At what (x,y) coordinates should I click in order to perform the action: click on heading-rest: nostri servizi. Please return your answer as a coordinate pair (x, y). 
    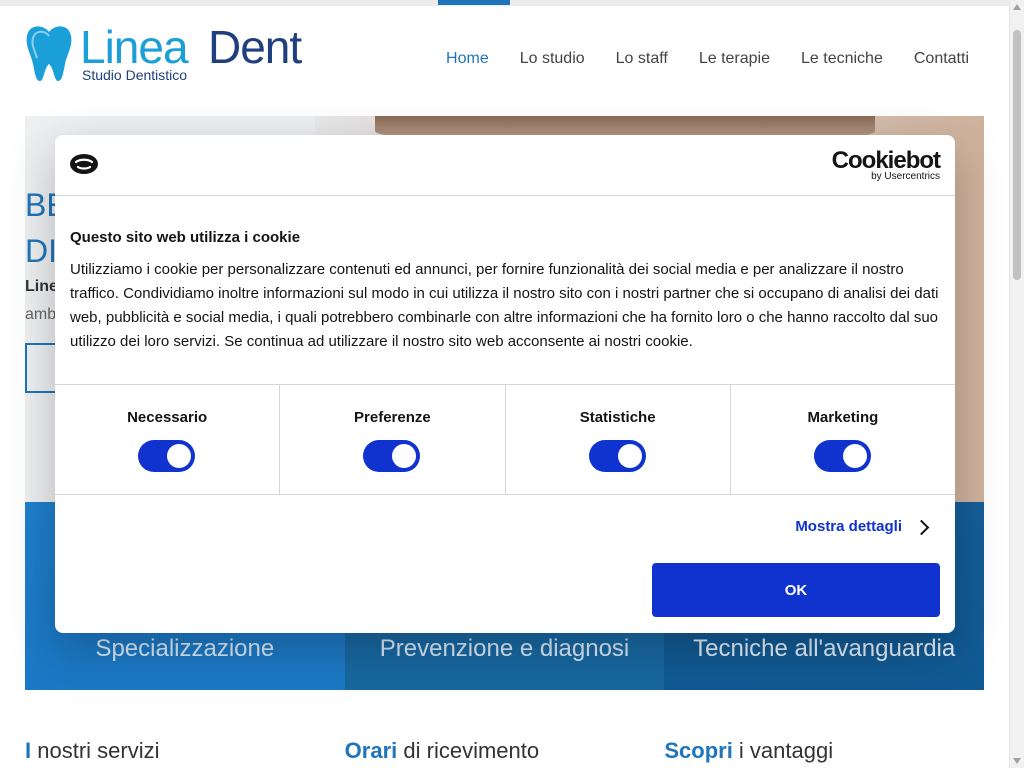
    Looking at the image, I should click on (95, 750).